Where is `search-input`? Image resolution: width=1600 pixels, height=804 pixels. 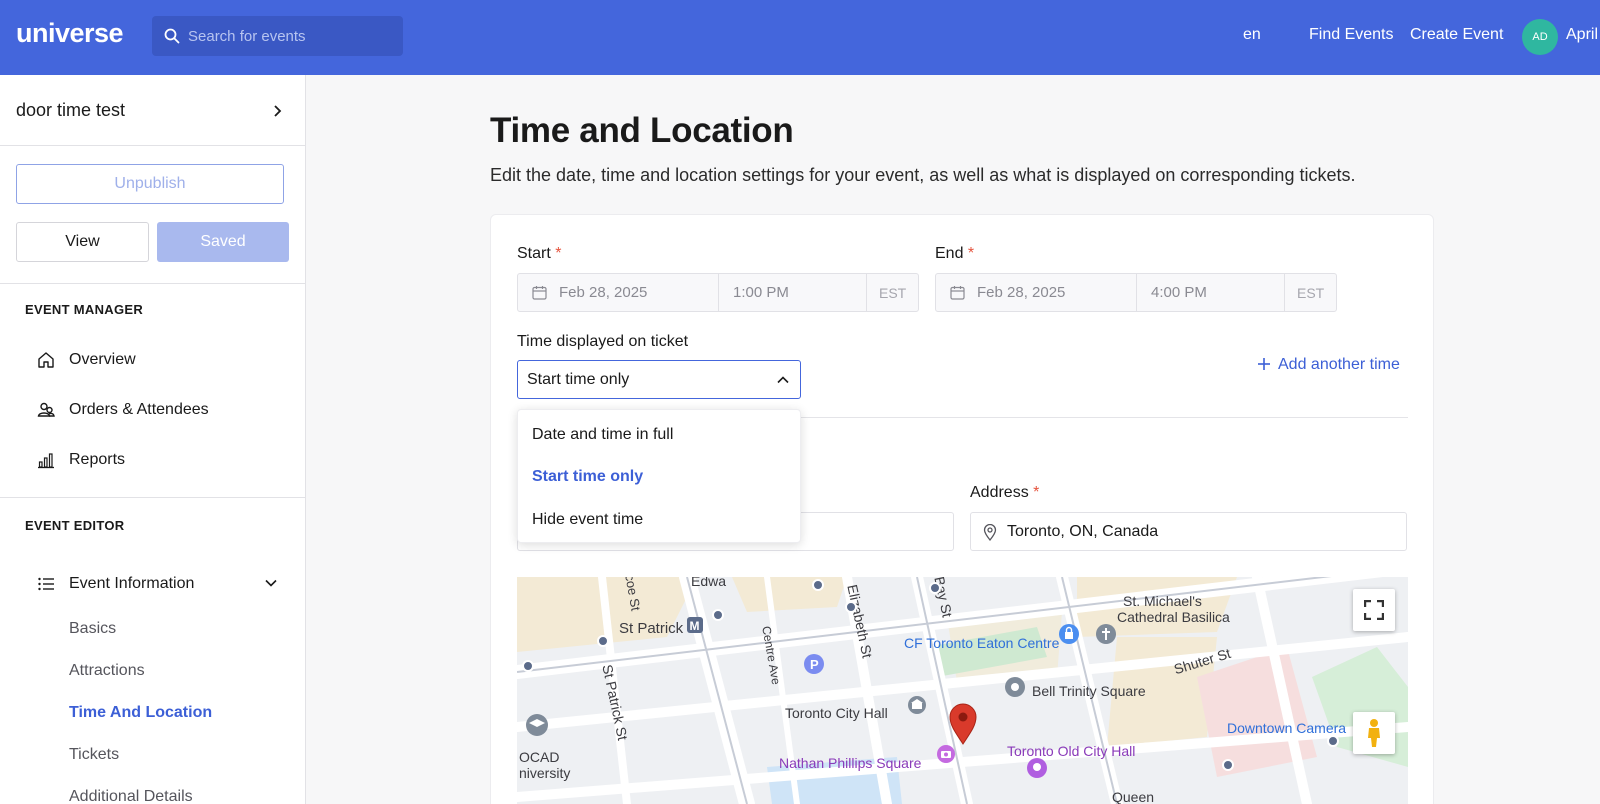
search-input is located at coordinates (290, 36).